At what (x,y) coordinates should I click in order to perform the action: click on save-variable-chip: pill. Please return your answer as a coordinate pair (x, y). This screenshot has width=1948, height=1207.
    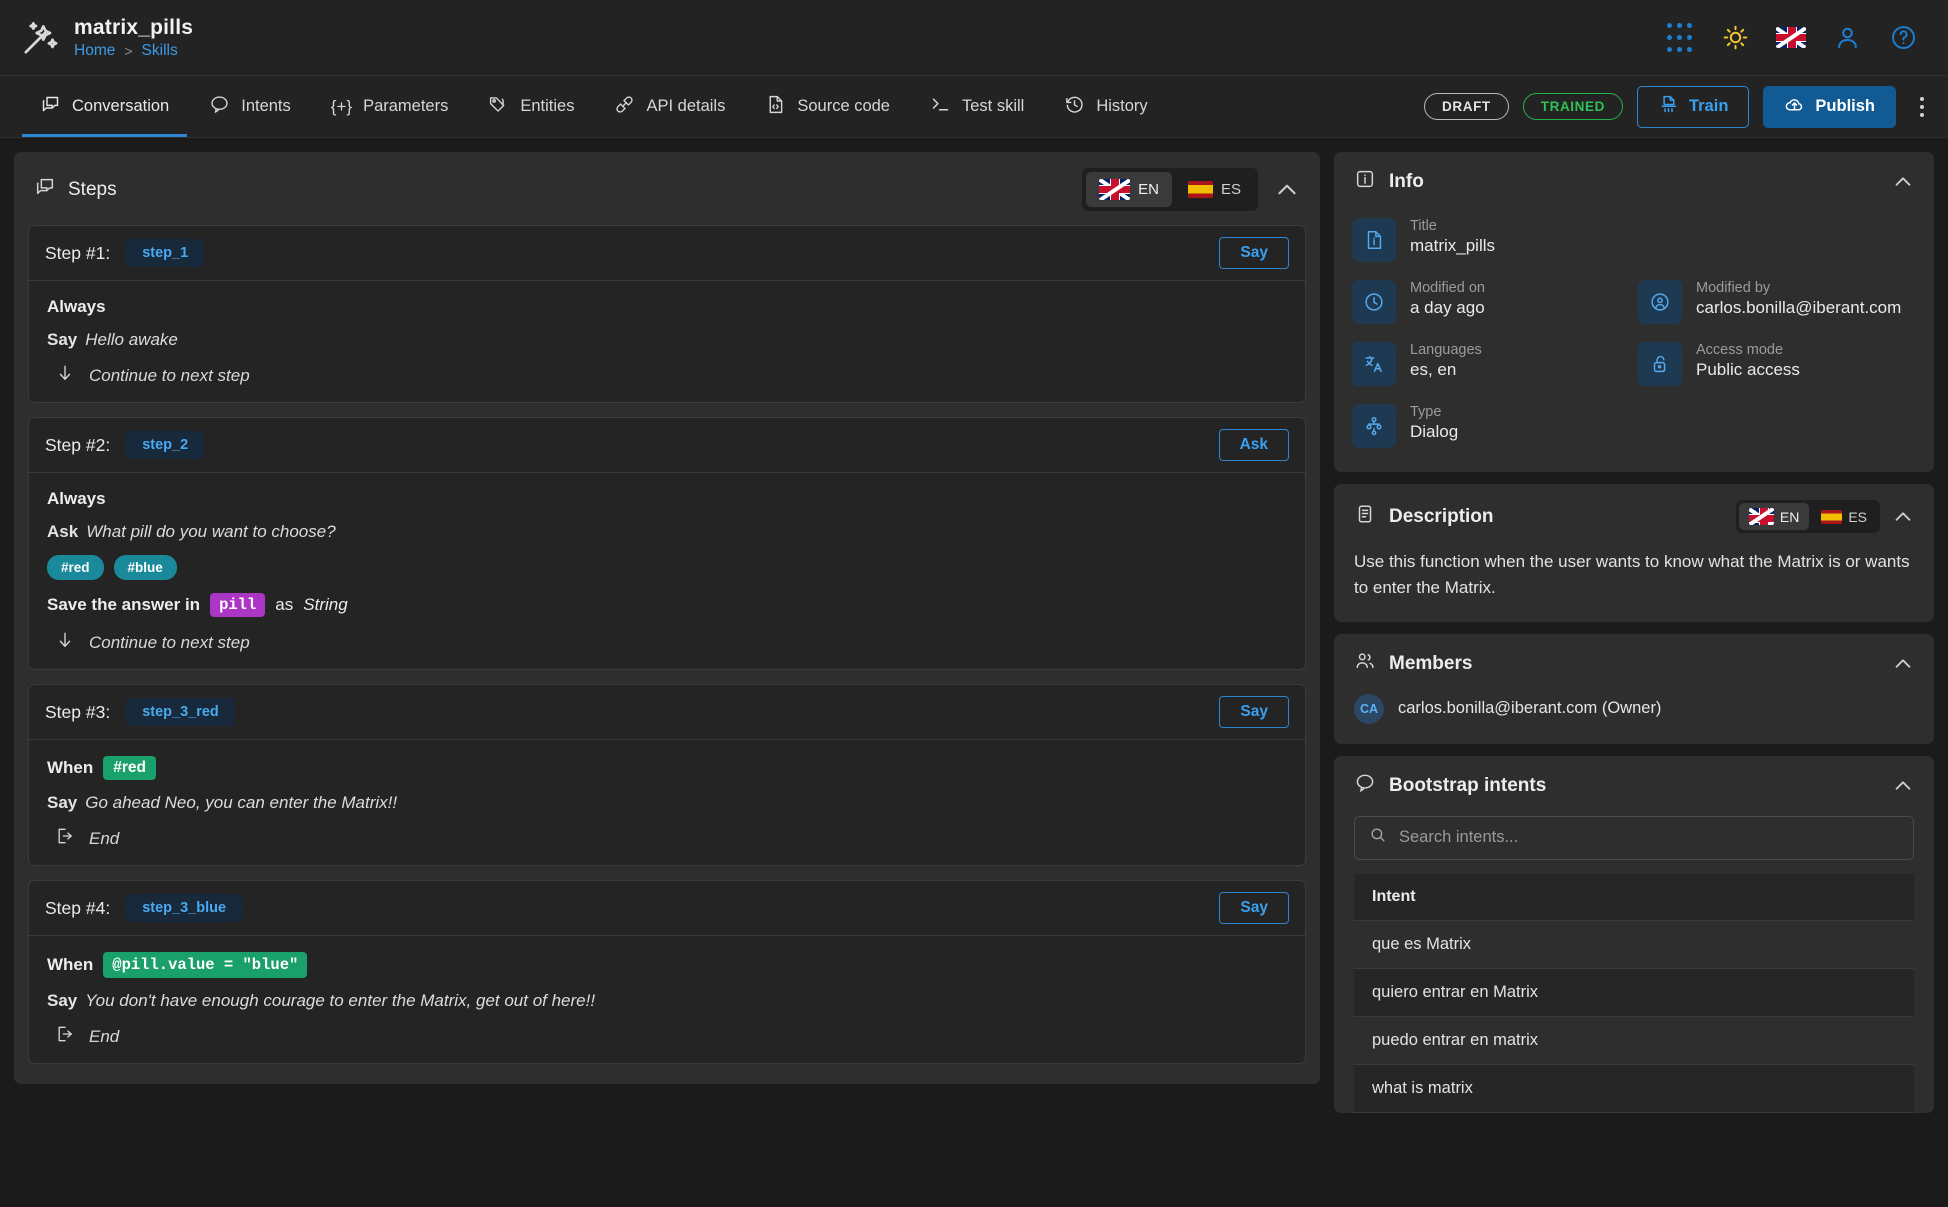
    Looking at the image, I should click on (238, 605).